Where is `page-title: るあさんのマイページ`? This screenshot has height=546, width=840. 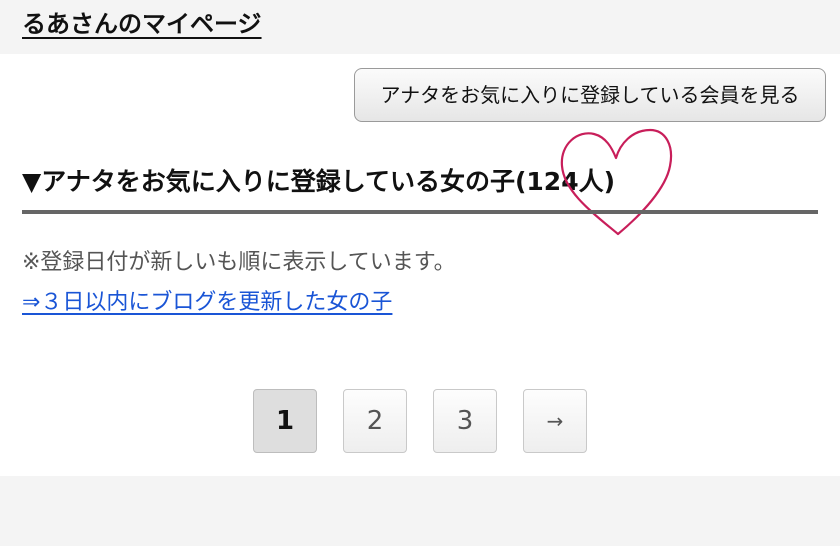
page-title: るあさんのマイページ is located at coordinates (142, 21).